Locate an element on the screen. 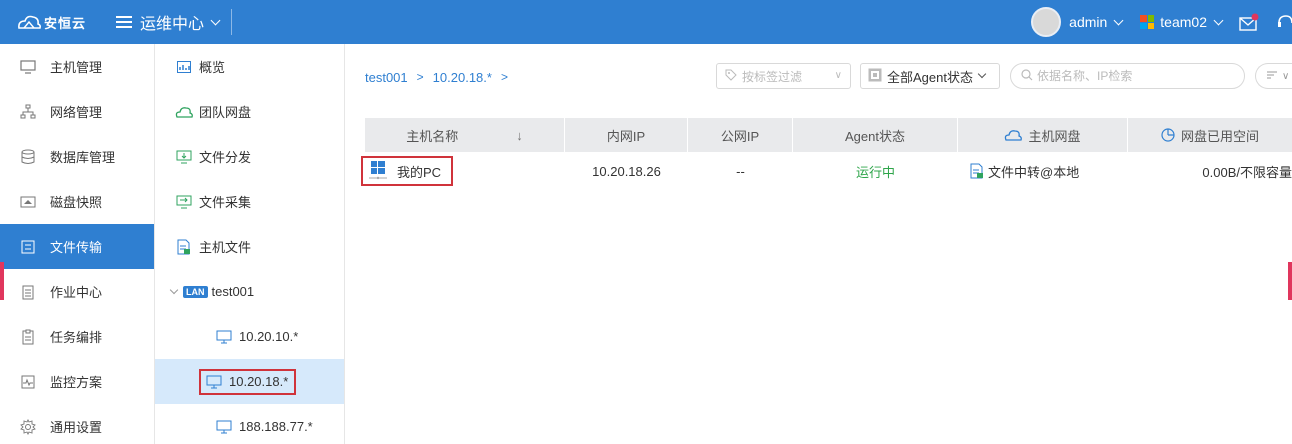 This screenshot has width=1292, height=444. sidebar-item-label: 文件传输 is located at coordinates (76, 247).